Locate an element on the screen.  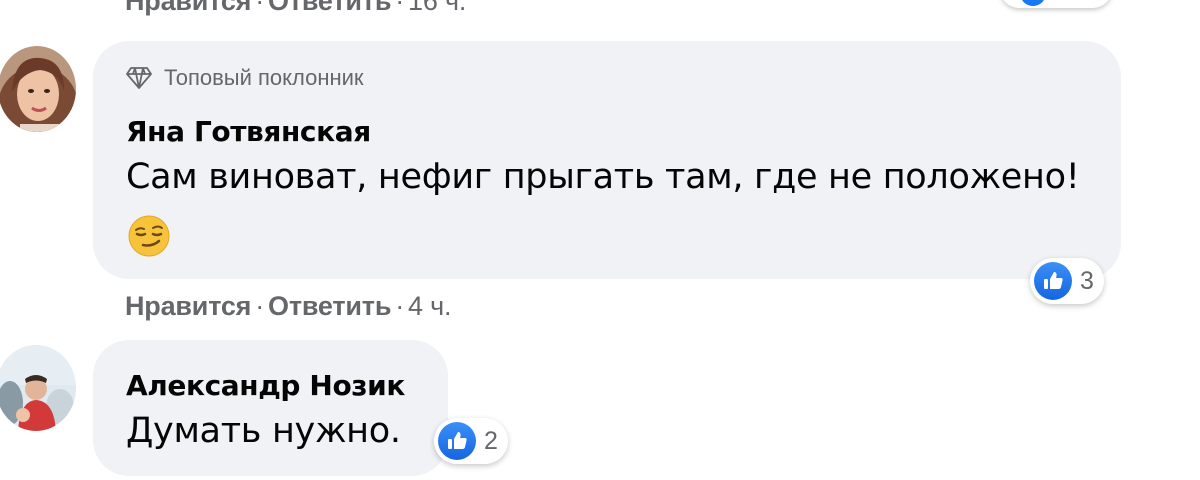
reaction-pill: 3 is located at coordinates (1067, 281).